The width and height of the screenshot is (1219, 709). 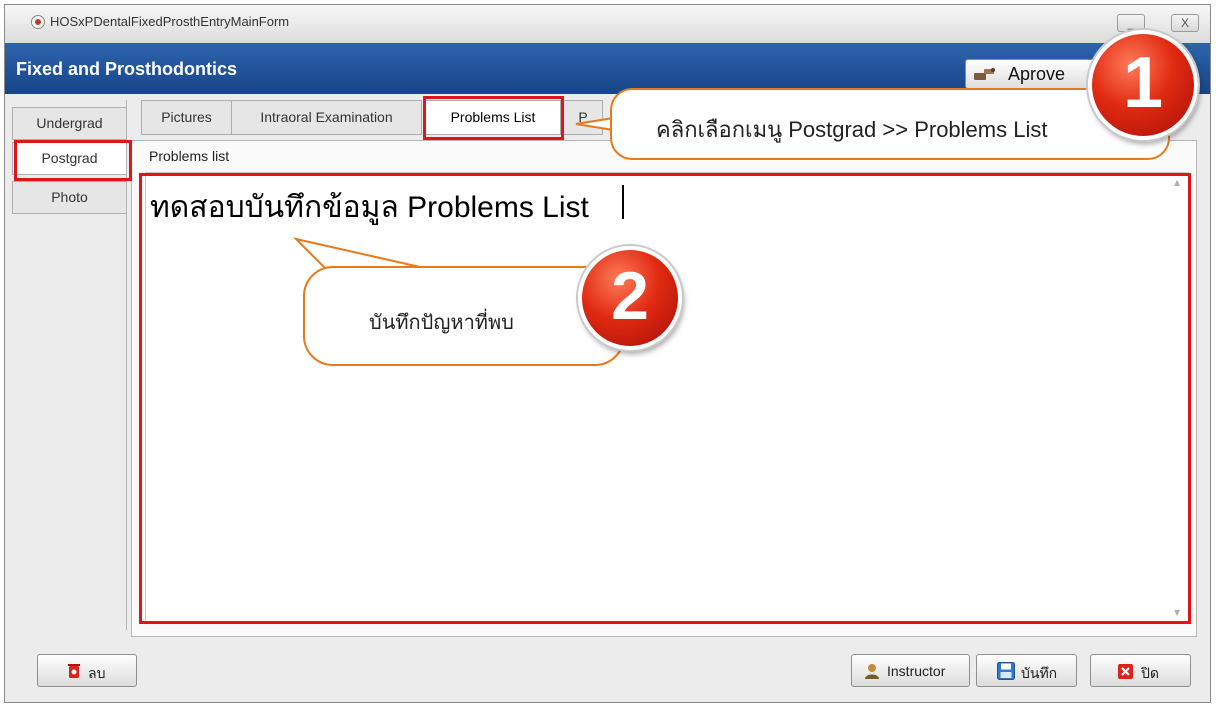 I want to click on delete-button: ลบ, so click(x=87, y=670).